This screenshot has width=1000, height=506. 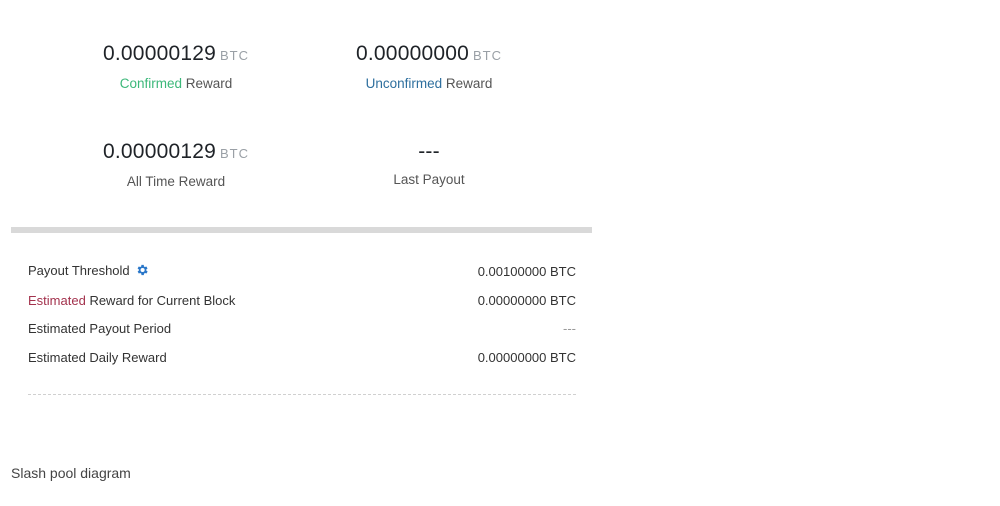 I want to click on all-time-reward-stat: 0.00000129 BTC All Time Reward, so click(x=176, y=165).